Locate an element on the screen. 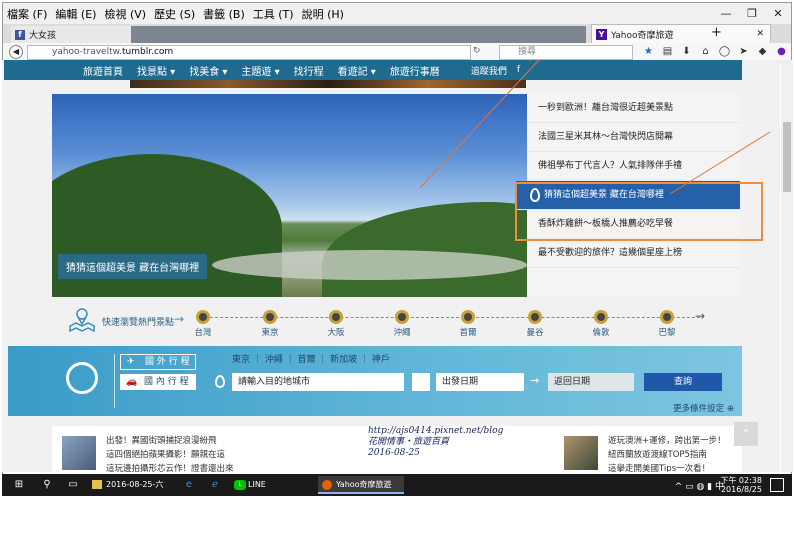 This screenshot has width=794, height=533. nav-spots: 找景點 ▾ is located at coordinates (156, 70).